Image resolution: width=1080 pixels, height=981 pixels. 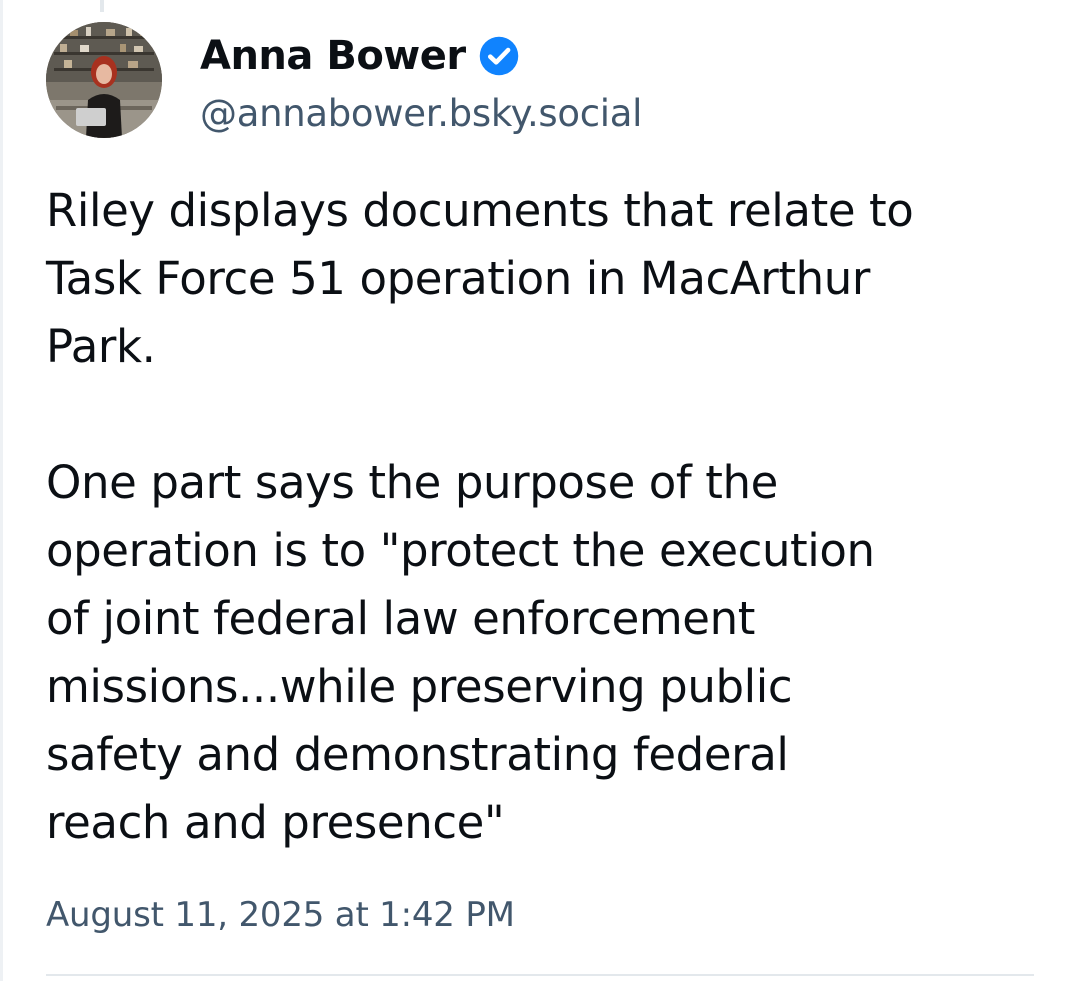 I want to click on post-text-line: operation is to "protect the execution, so click(x=460, y=550).